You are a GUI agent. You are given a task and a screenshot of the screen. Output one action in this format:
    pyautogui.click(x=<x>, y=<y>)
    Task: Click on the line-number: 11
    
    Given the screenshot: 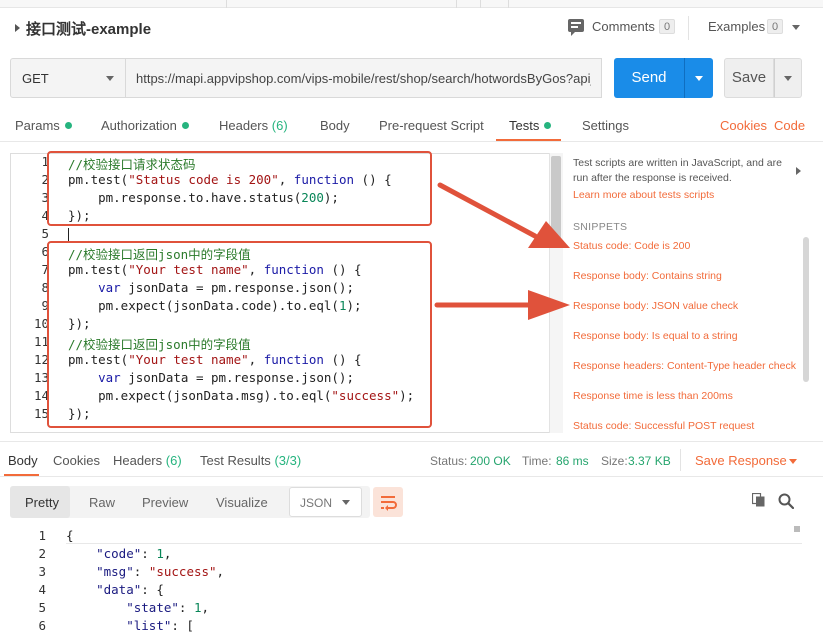 What is the action you would take?
    pyautogui.click(x=41, y=341)
    